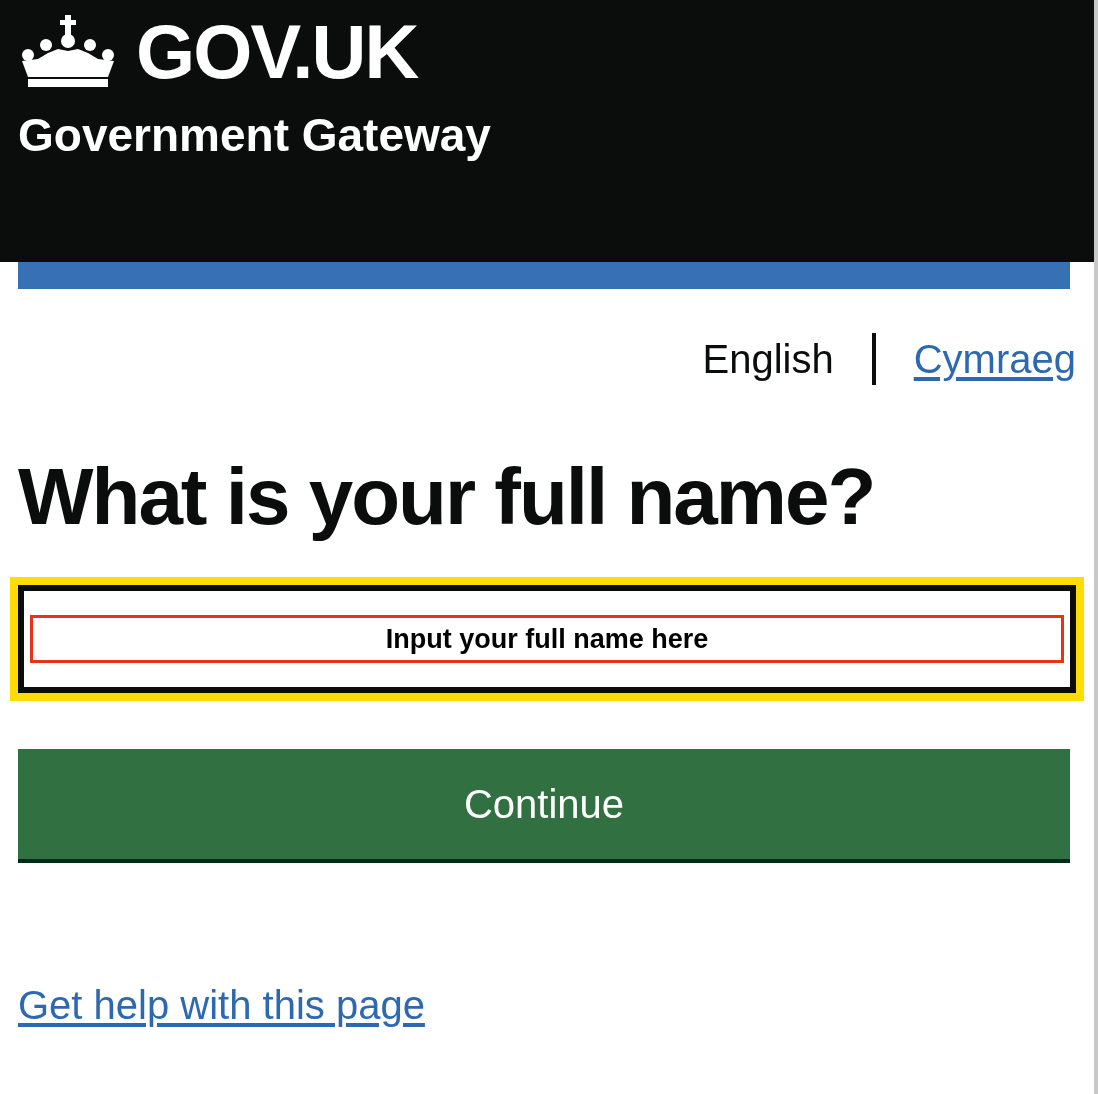 The width and height of the screenshot is (1098, 1094). I want to click on help-link: Get help with this page, so click(221, 1005).